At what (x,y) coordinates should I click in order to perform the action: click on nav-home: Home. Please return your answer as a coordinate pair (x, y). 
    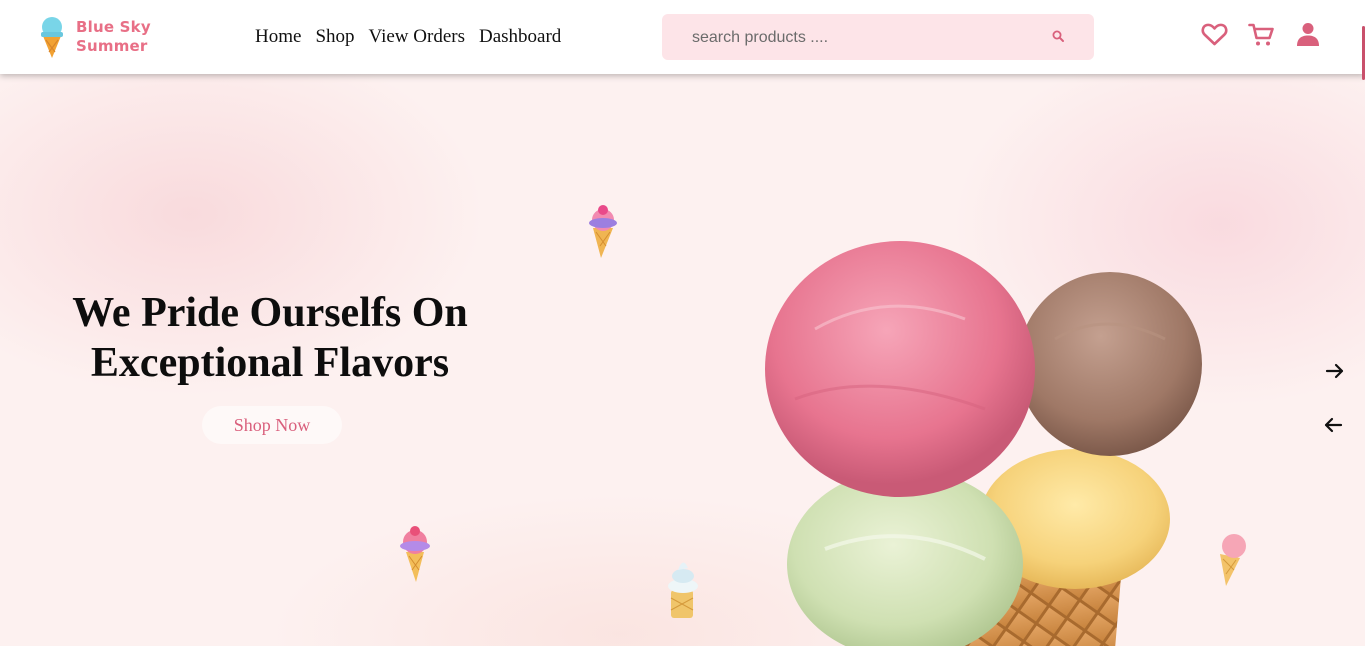
    Looking at the image, I should click on (278, 37).